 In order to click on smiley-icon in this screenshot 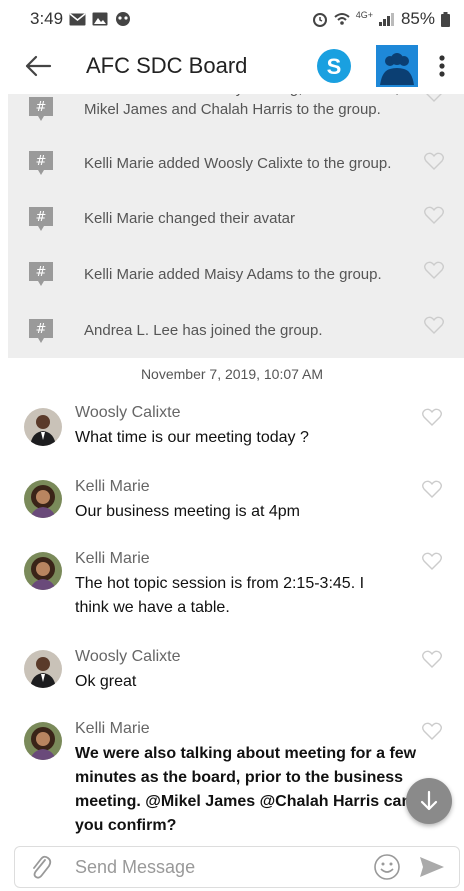, I will do `click(387, 867)`.